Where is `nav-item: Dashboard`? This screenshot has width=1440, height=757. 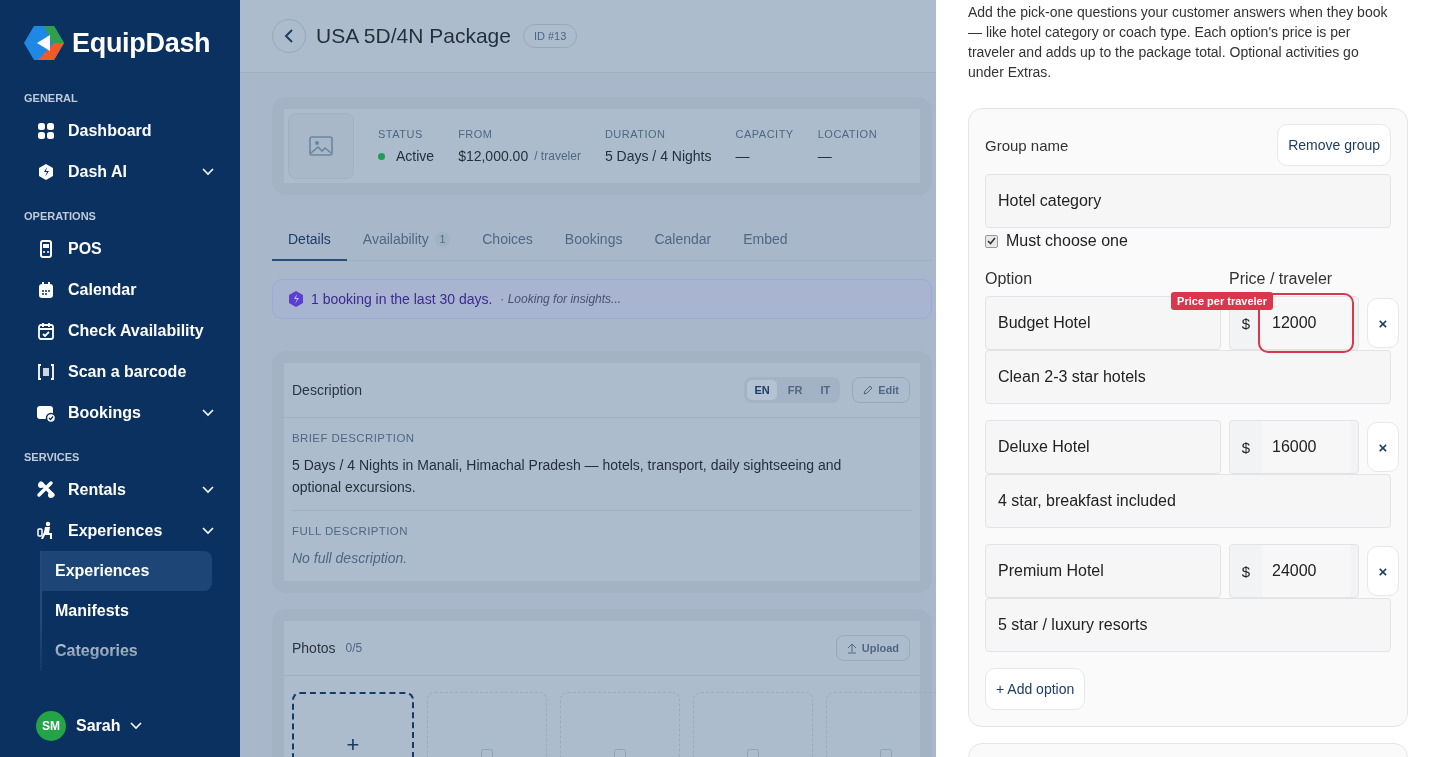
nav-item: Dashboard is located at coordinates (120, 130).